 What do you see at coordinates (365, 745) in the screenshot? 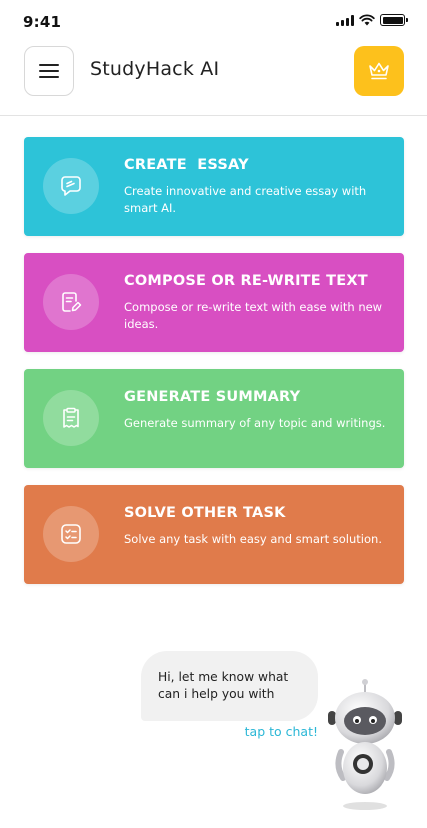
I see `robot-assistant-icon` at bounding box center [365, 745].